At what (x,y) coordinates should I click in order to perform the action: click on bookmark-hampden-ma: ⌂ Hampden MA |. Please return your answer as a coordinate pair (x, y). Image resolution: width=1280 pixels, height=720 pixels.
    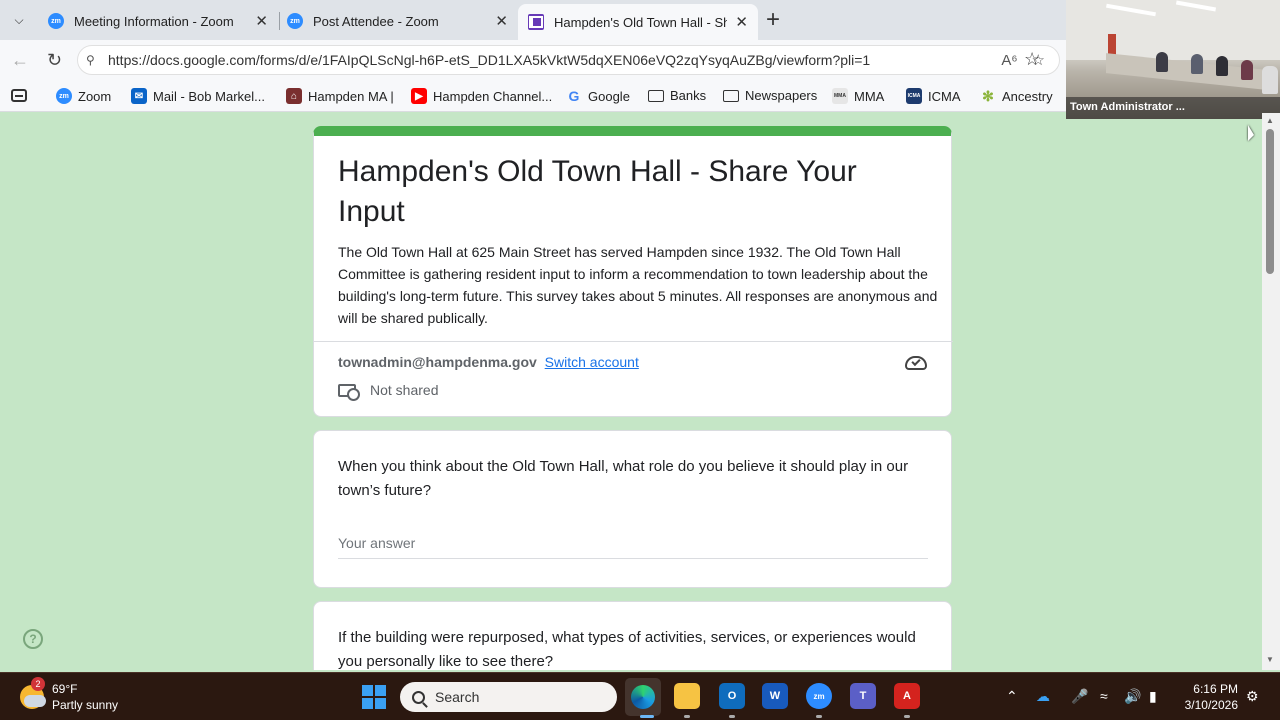
    Looking at the image, I should click on (340, 96).